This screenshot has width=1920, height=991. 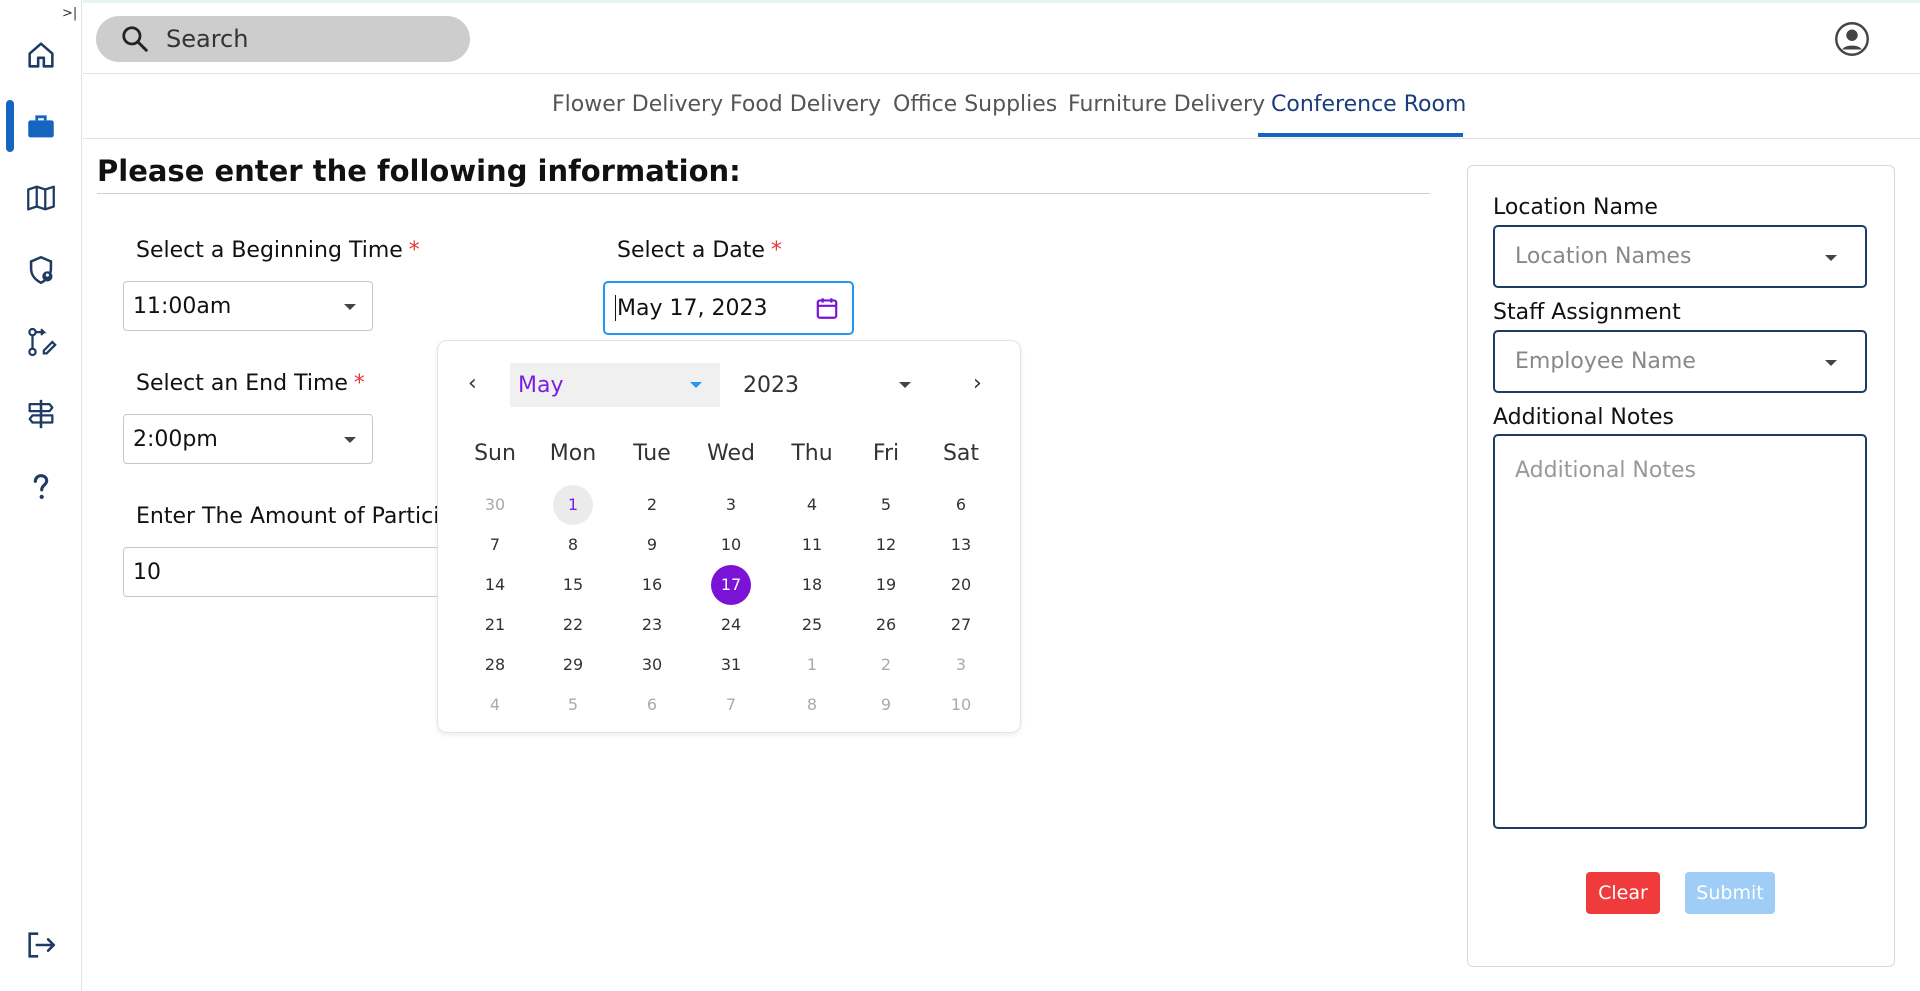 What do you see at coordinates (812, 453) in the screenshot?
I see `weekday-header: Thu` at bounding box center [812, 453].